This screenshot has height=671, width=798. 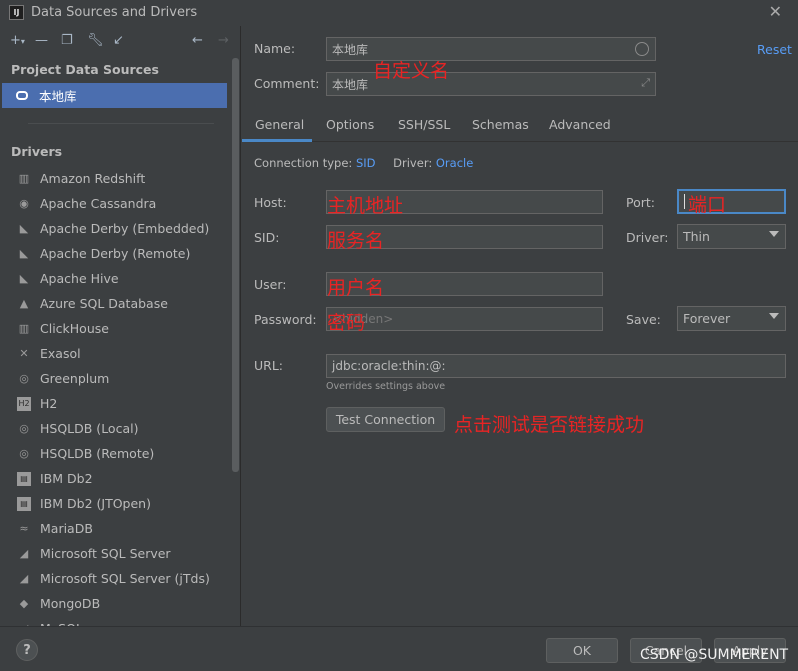 I want to click on driver-item: ◣ Apache Derby (Embedded), so click(x=114, y=228).